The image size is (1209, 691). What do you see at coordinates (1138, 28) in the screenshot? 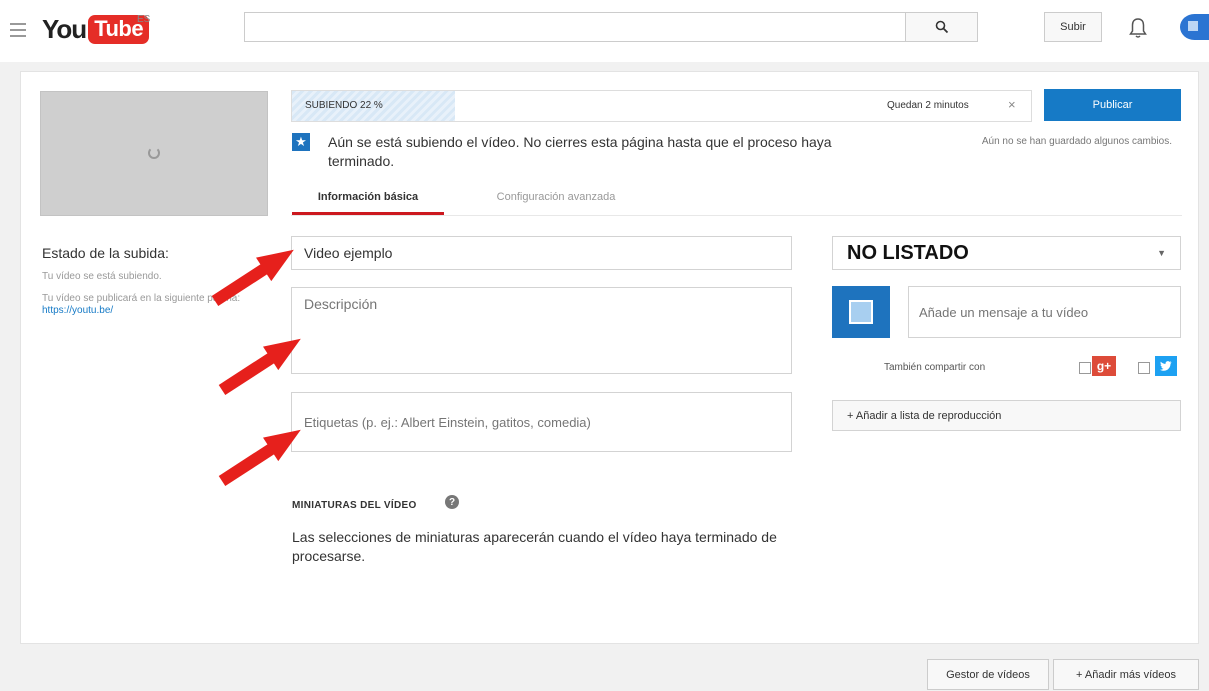
I see `bell-icon` at bounding box center [1138, 28].